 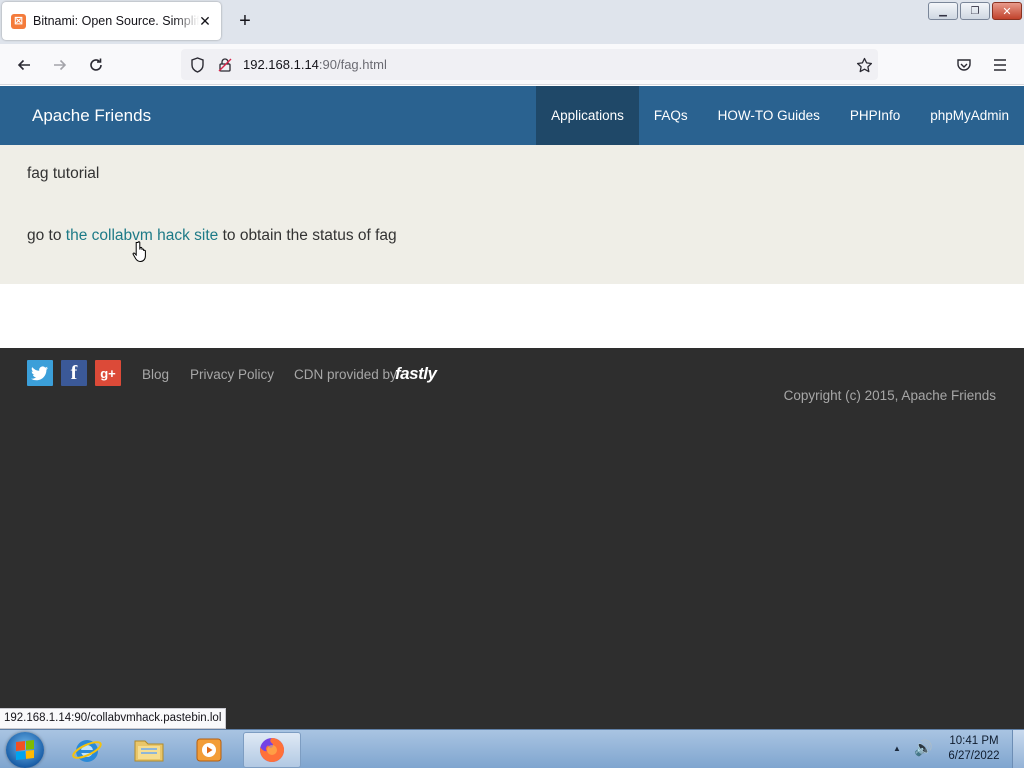 What do you see at coordinates (974, 756) in the screenshot?
I see `clock-date: 6/27/2022` at bounding box center [974, 756].